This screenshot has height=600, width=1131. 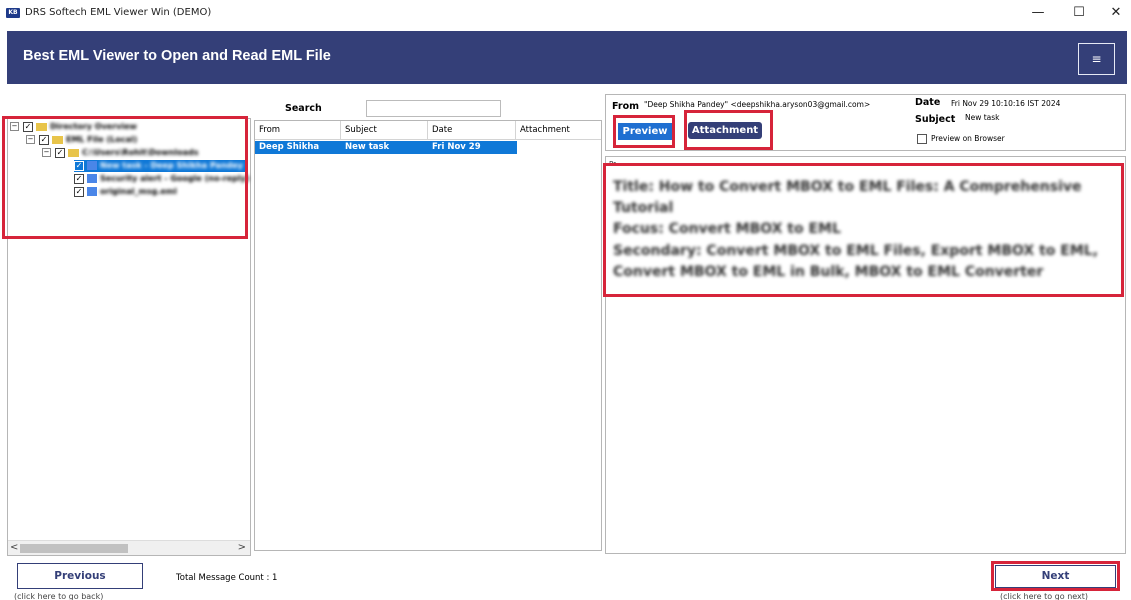 I want to click on table-row: Deep Shikha New task Fri Nov 29, so click(x=386, y=147).